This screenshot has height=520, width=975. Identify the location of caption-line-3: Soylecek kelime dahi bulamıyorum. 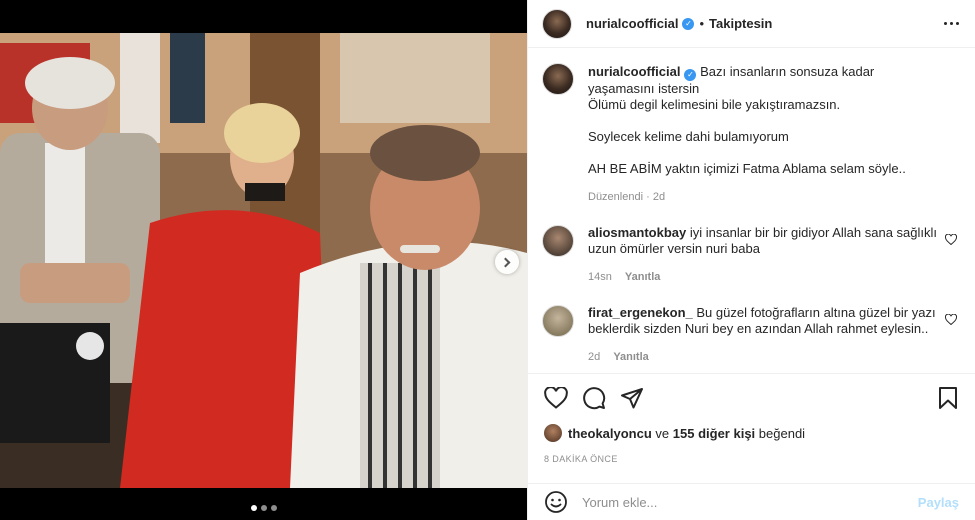
(688, 136).